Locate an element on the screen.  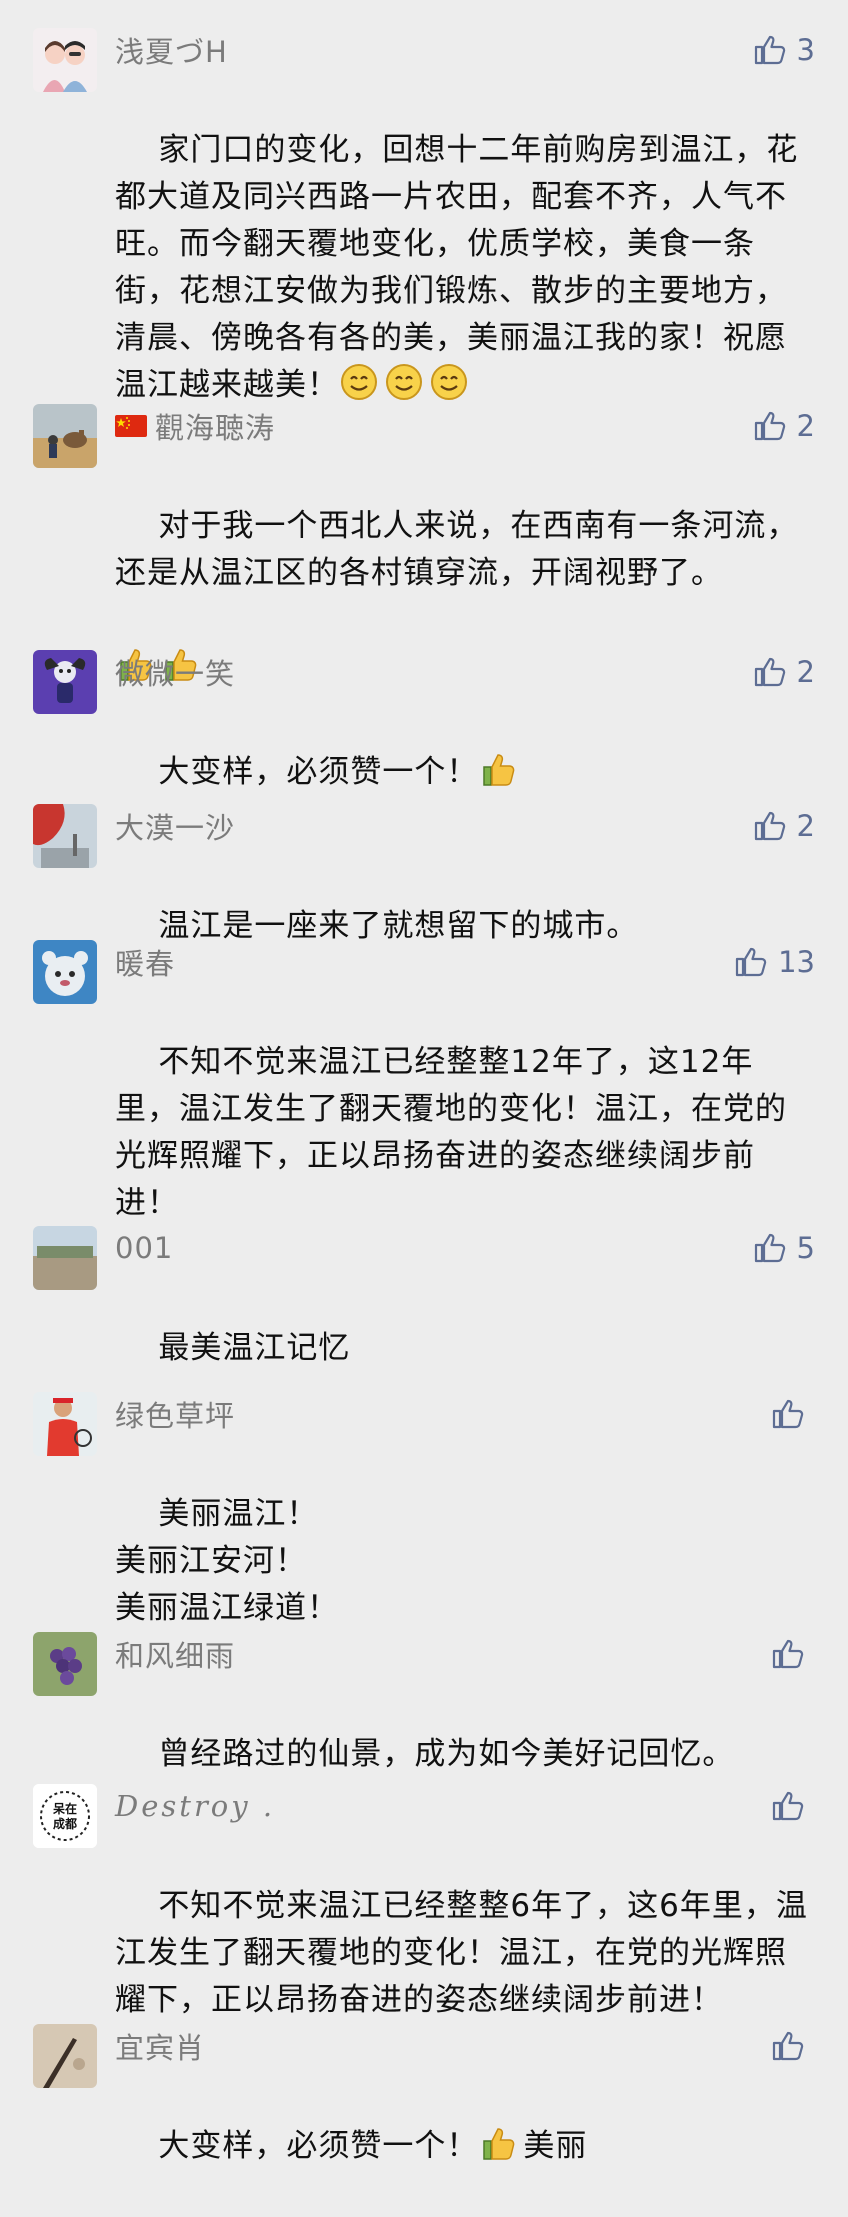
comment-body-tail: 美丽 is located at coordinates (555, 2146).